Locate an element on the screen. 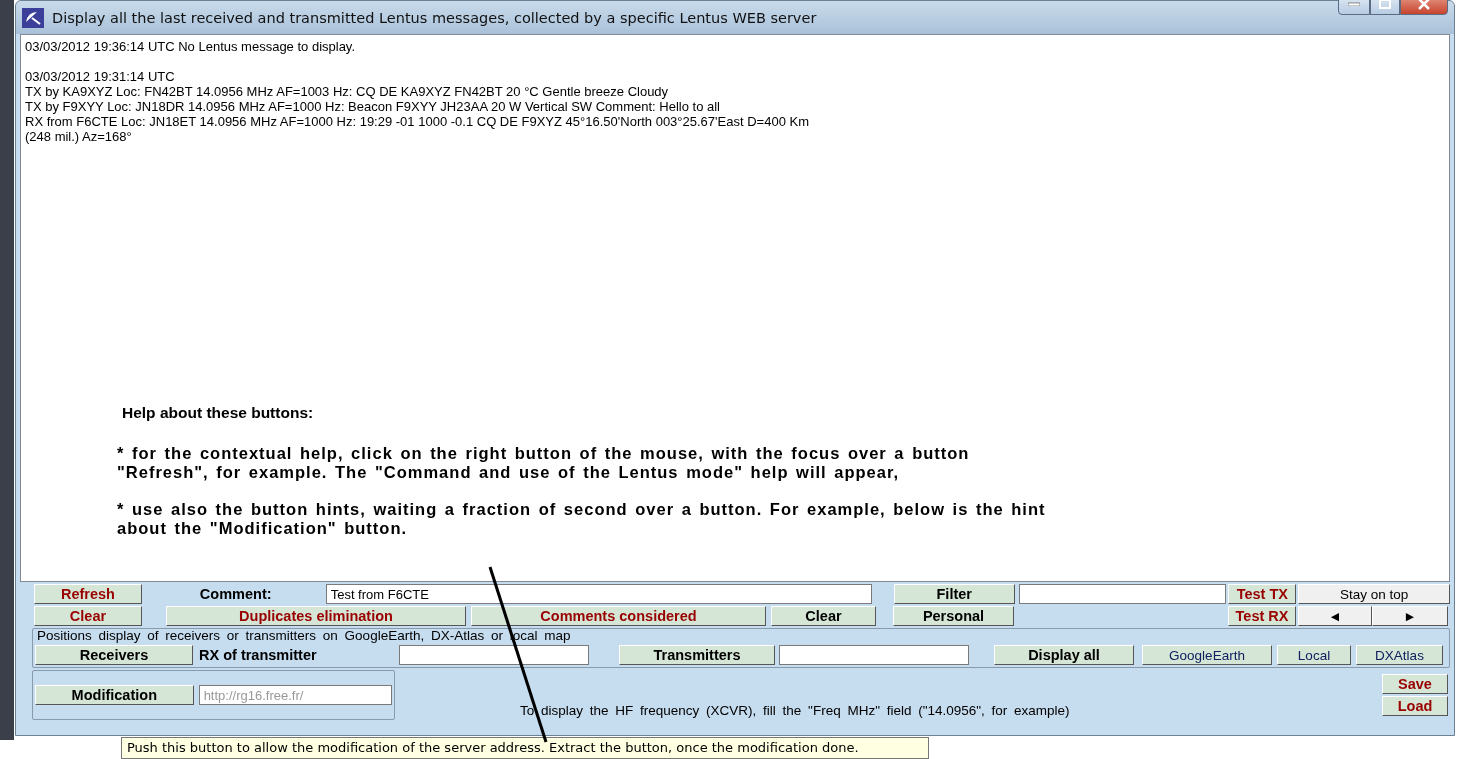 The image size is (1461, 759). save-button: Save is located at coordinates (1415, 684).